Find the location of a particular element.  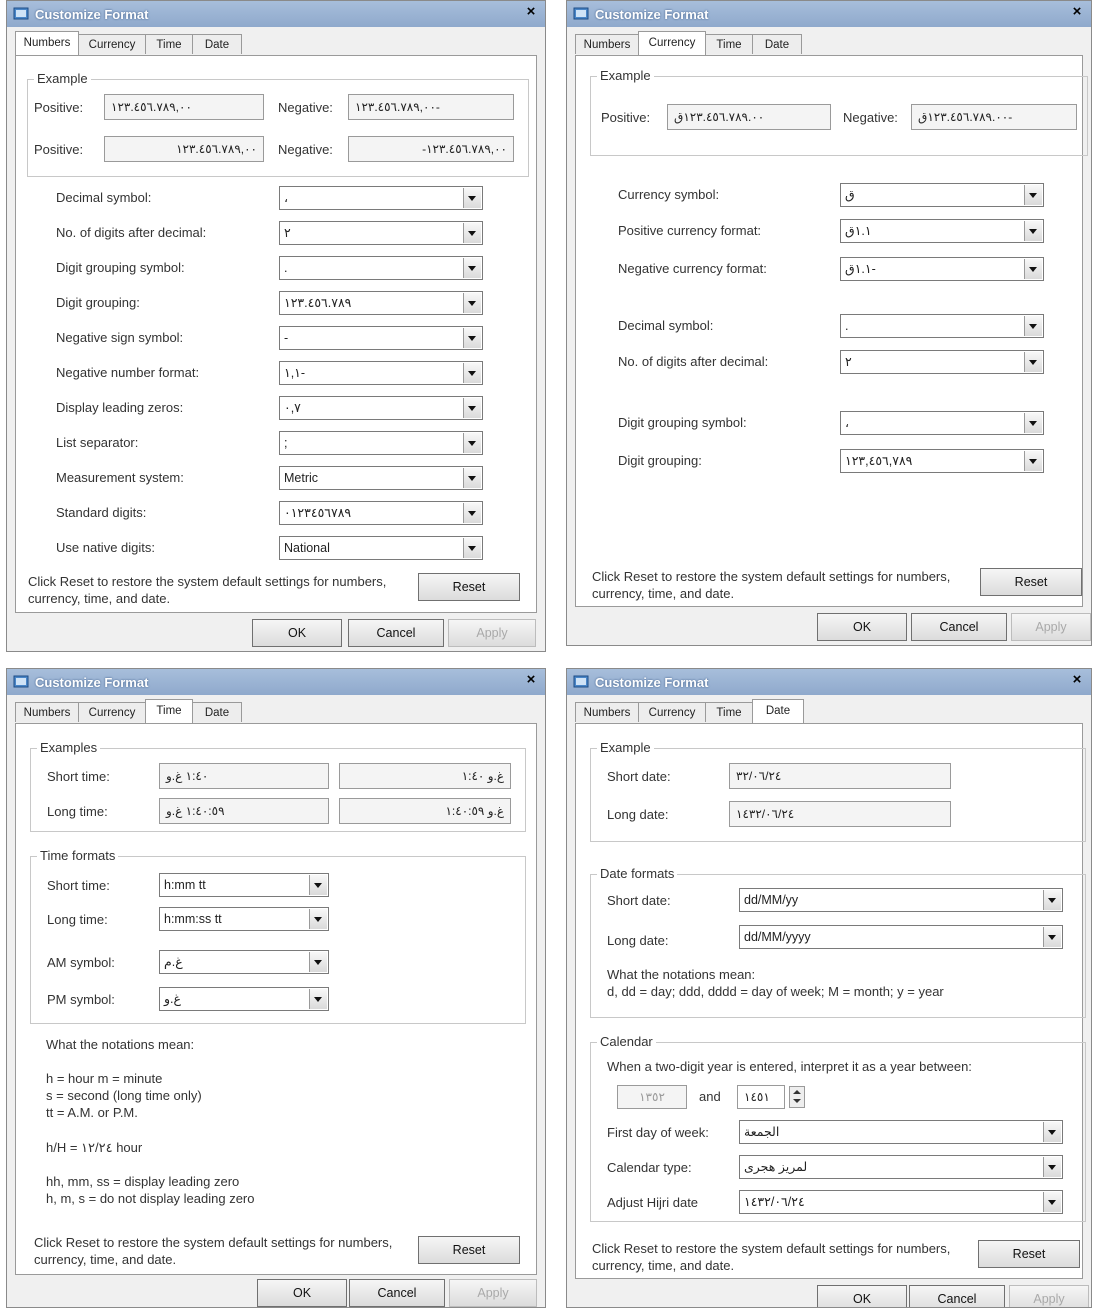

long-date-format-select: dd/MM/yyyy is located at coordinates (901, 937).